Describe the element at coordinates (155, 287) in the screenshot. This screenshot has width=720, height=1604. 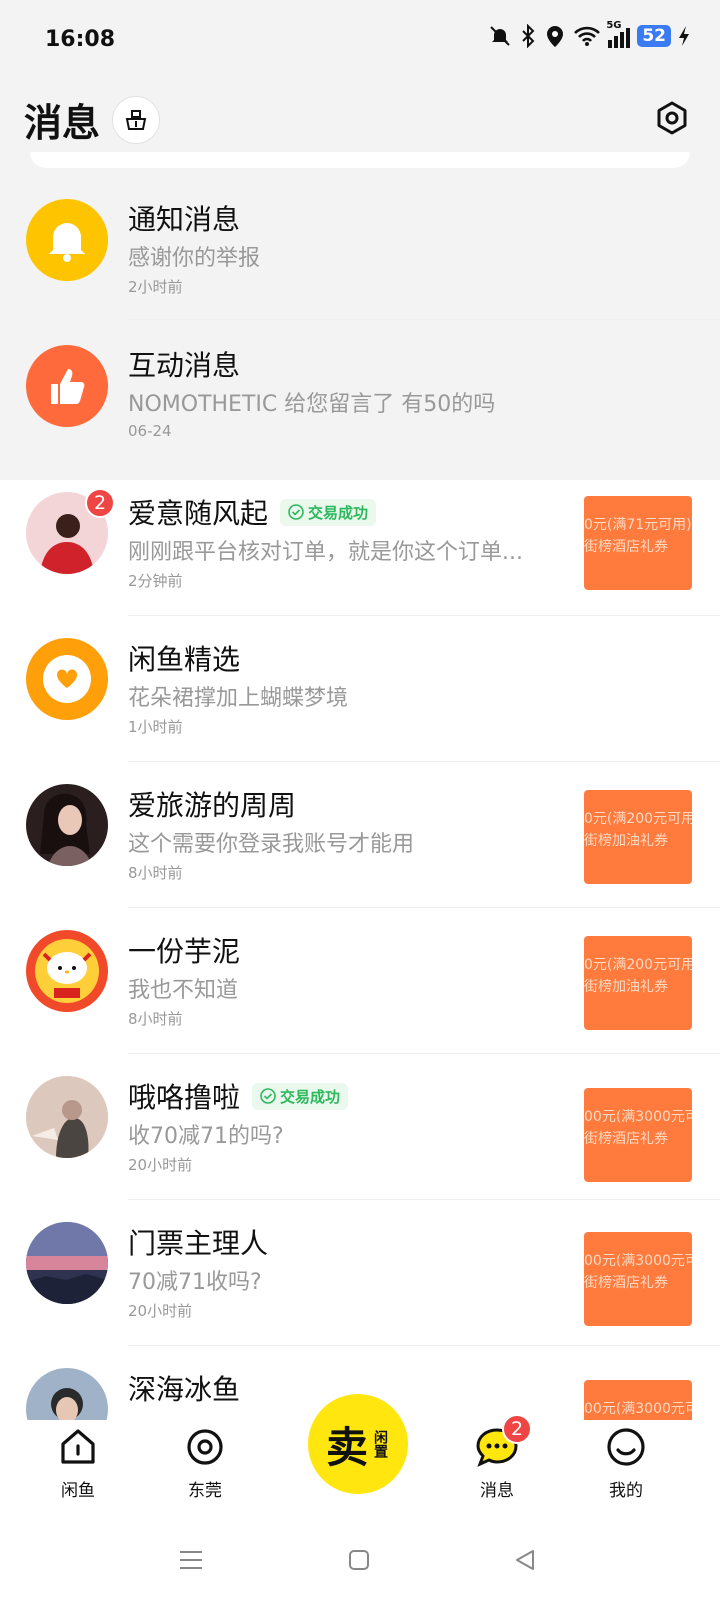
I see `row-time: 2小时前` at that location.